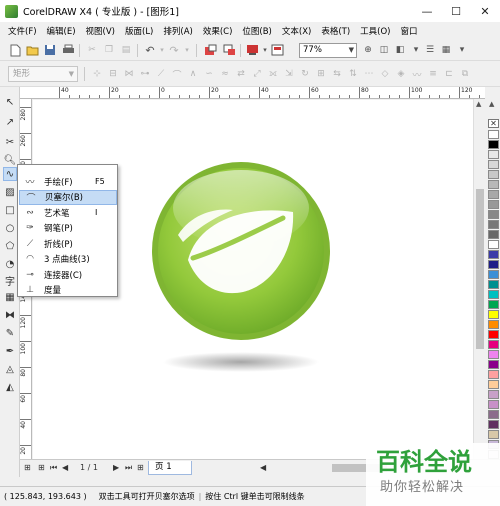 This screenshot has width=500, height=506. Describe the element at coordinates (10, 264) in the screenshot. I see `basic-shapes-tool-icon: ◔` at that location.